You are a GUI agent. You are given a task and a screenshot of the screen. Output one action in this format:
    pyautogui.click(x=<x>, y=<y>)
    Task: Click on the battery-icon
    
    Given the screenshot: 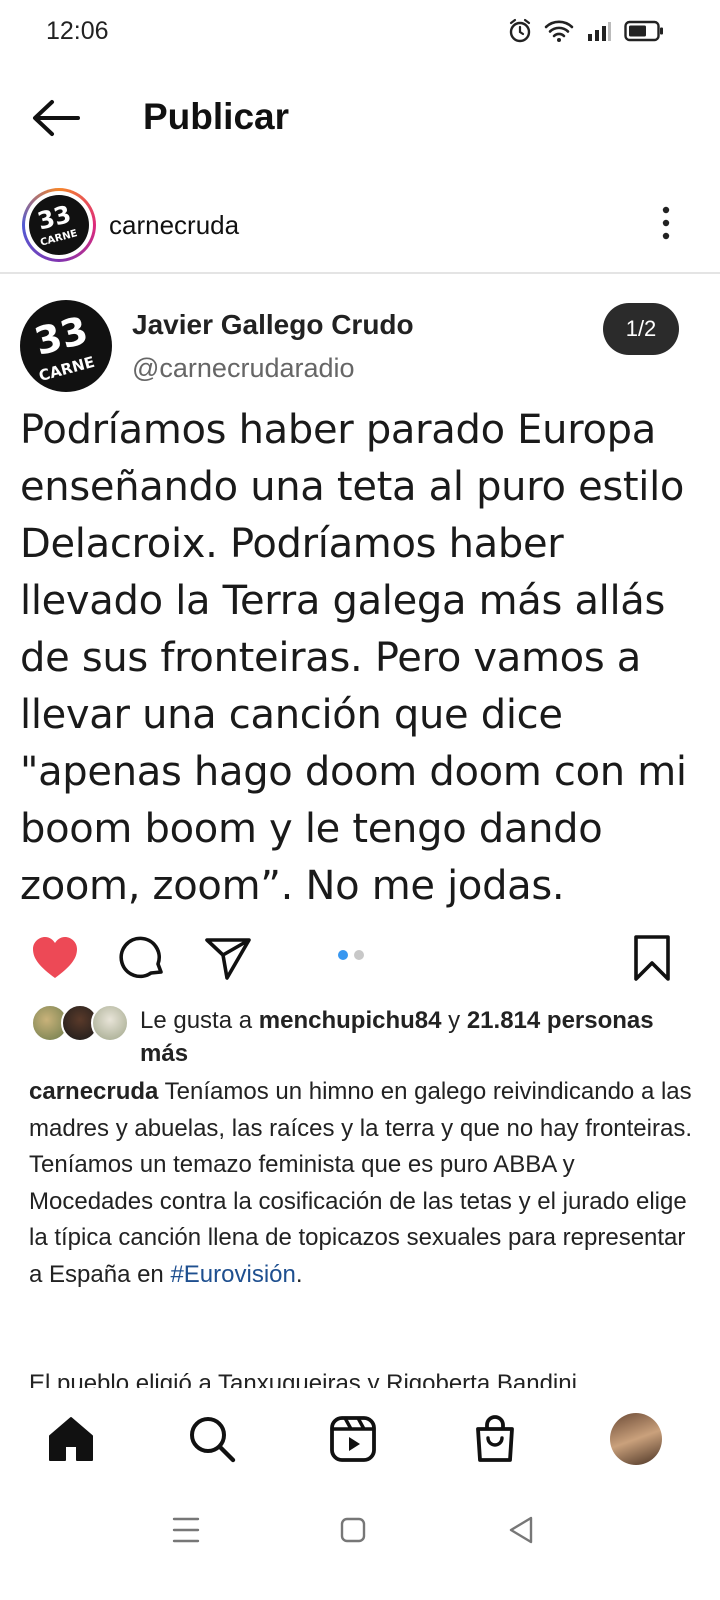 What is the action you would take?
    pyautogui.click(x=643, y=31)
    